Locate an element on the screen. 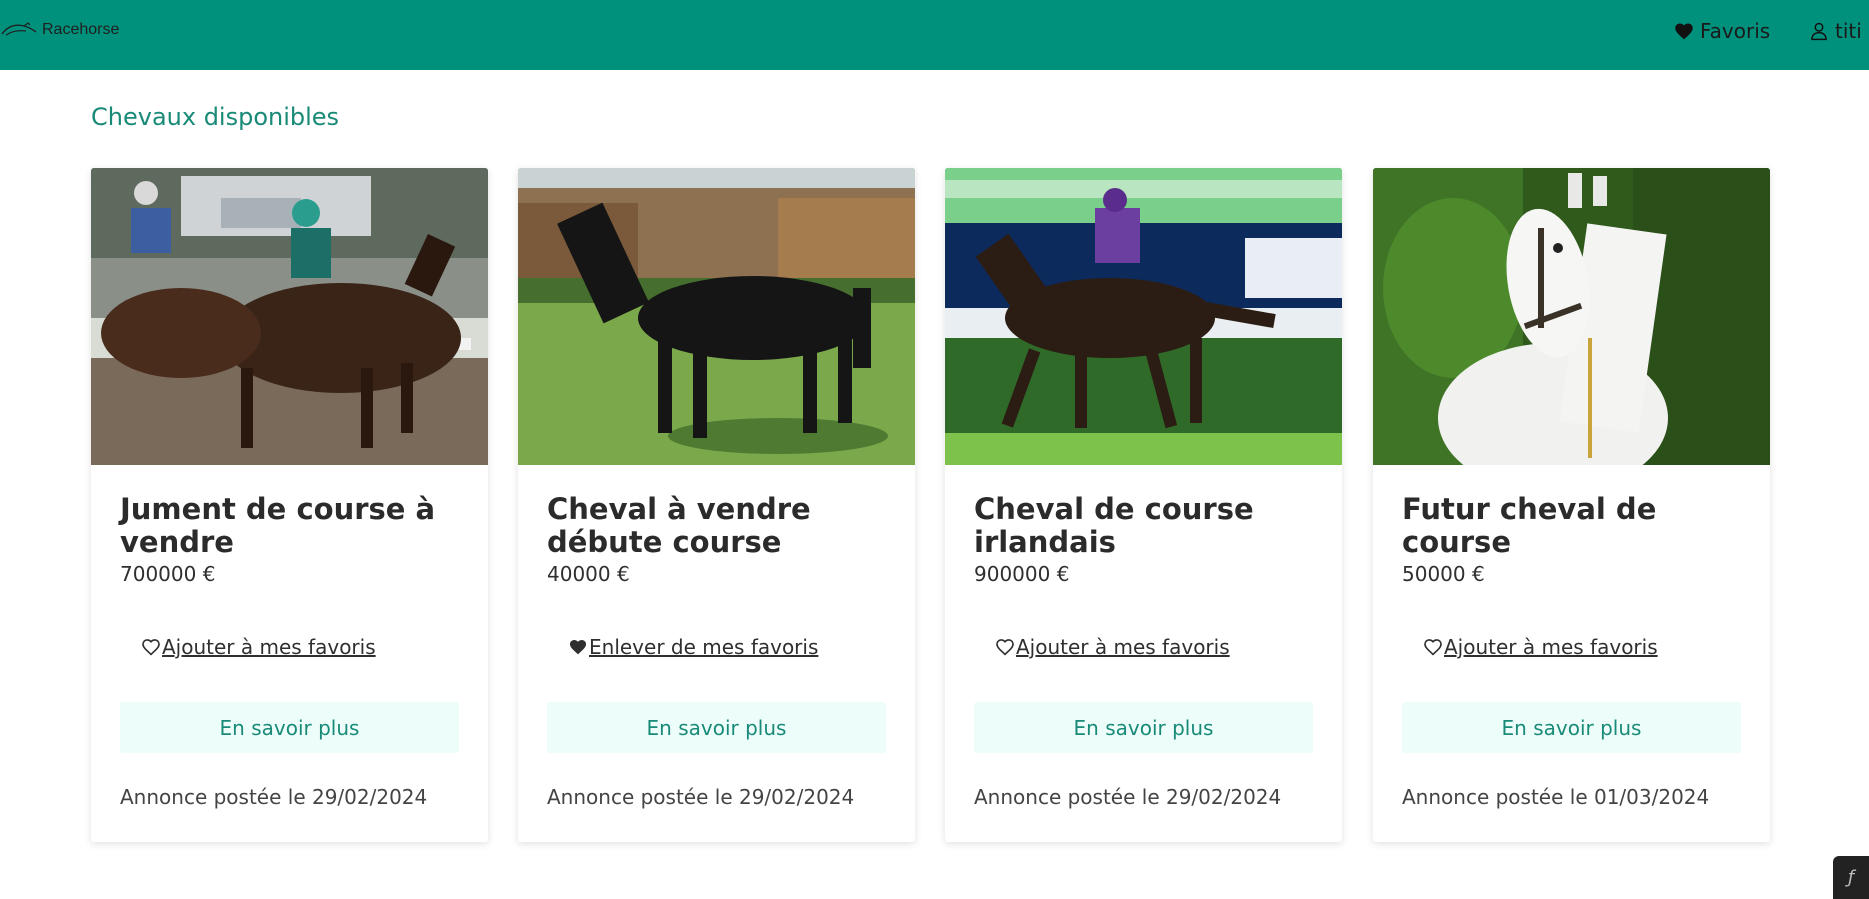 The width and height of the screenshot is (1869, 899). symfony-logo-icon: ƒ is located at coordinates (1851, 877).